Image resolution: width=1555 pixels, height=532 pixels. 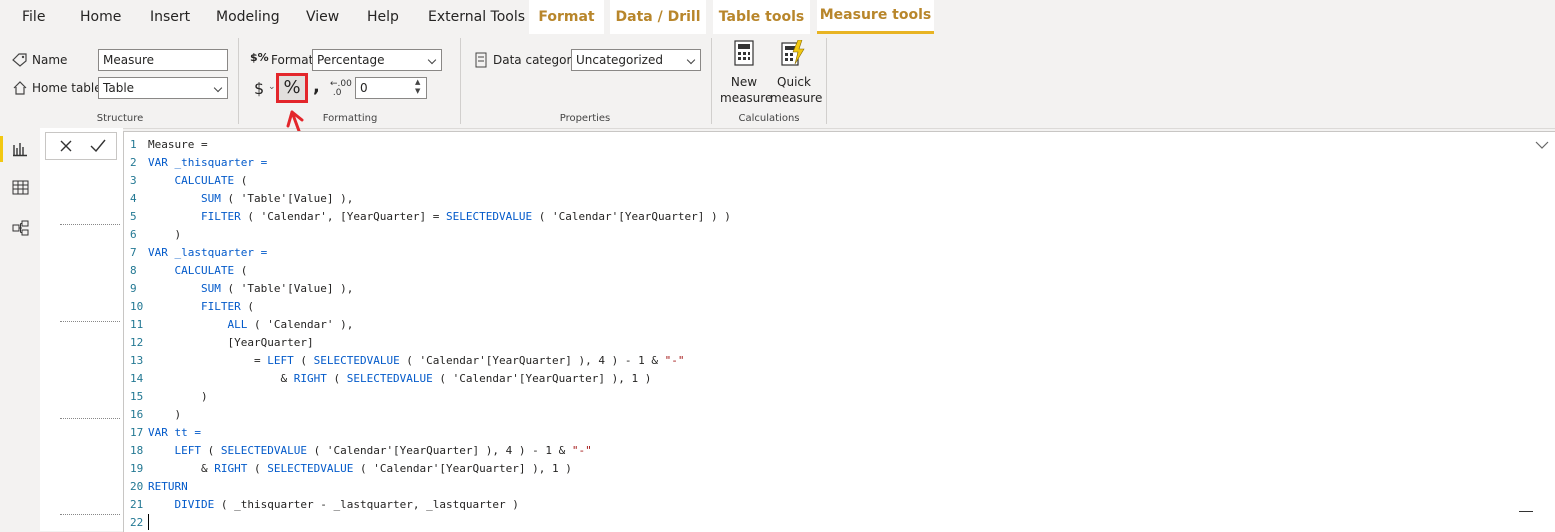 I want to click on format-icon: $%, so click(x=259, y=57).